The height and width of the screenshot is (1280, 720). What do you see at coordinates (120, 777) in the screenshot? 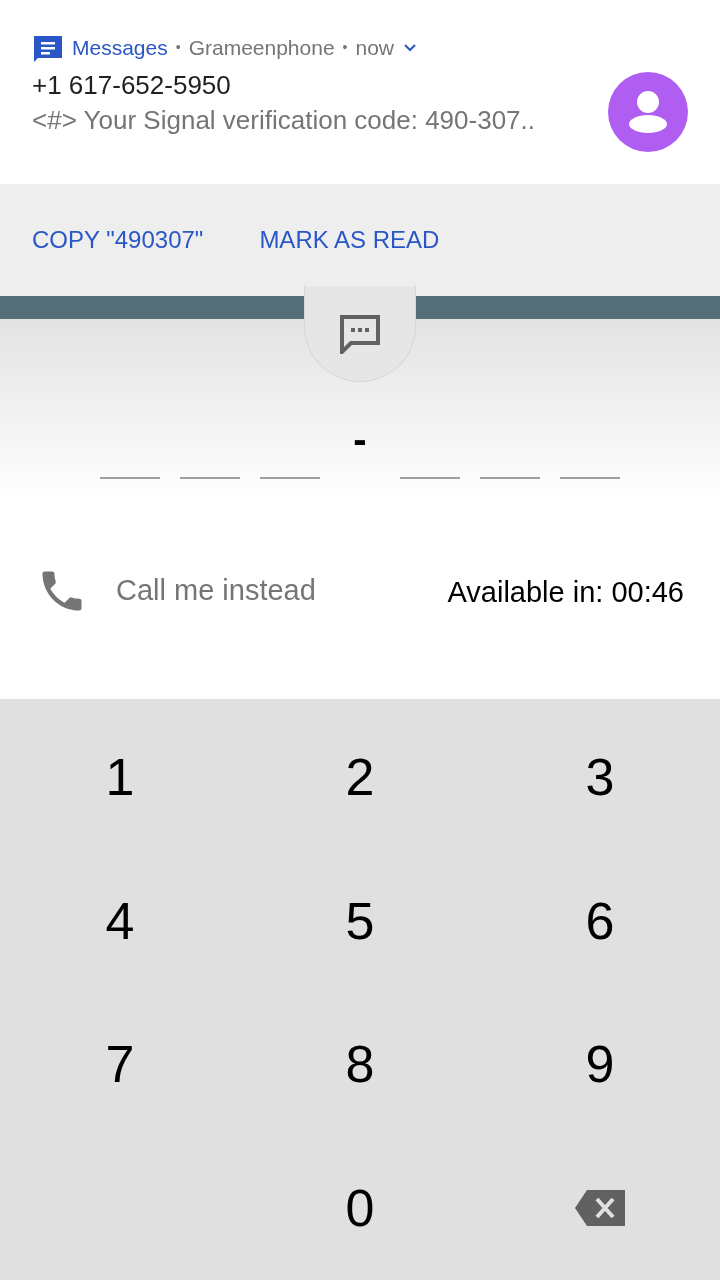
I see `keypad-key: 1` at bounding box center [120, 777].